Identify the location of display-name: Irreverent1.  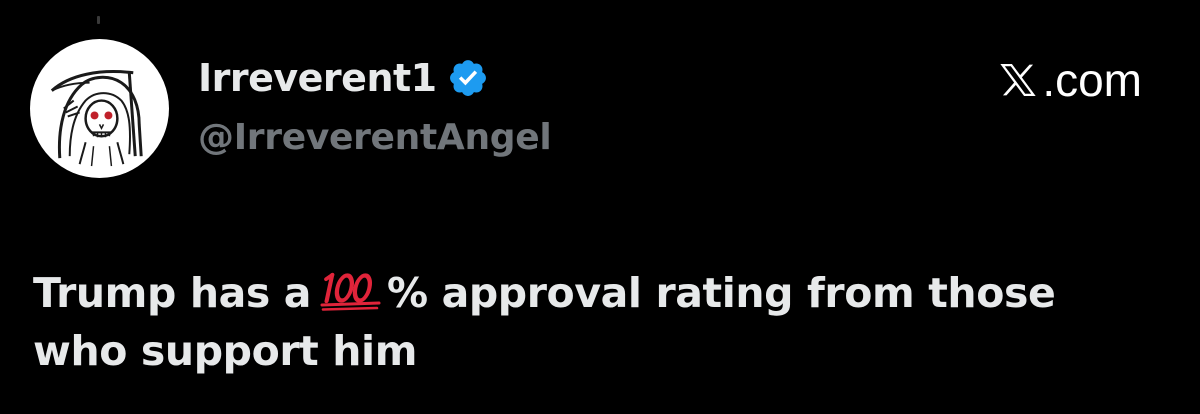
(317, 78).